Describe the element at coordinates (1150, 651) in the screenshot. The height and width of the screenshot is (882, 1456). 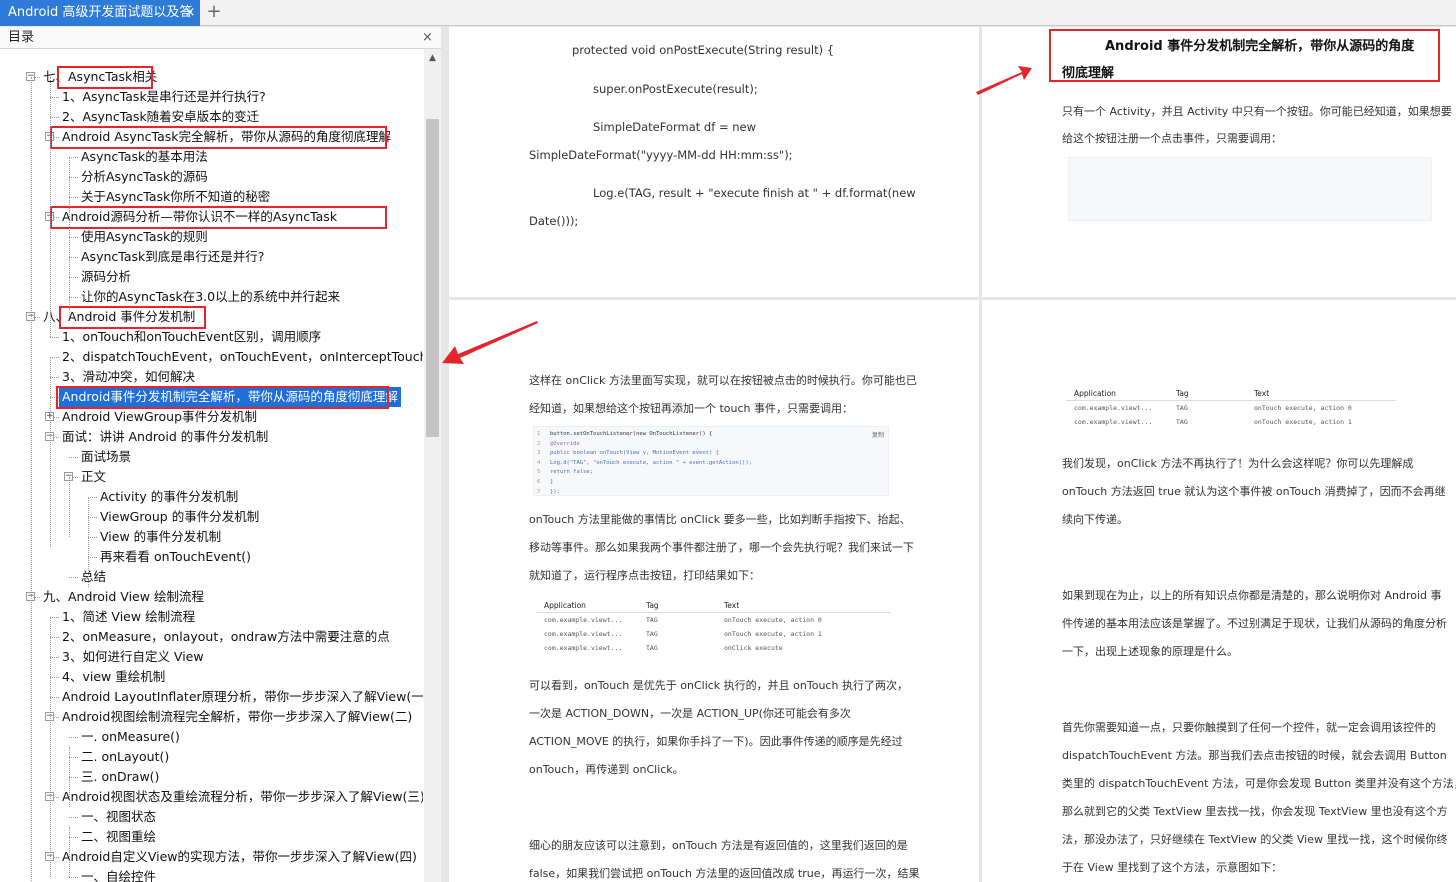
I see `paragraph-line: 一下，出现上述现象的原理是什么。` at that location.